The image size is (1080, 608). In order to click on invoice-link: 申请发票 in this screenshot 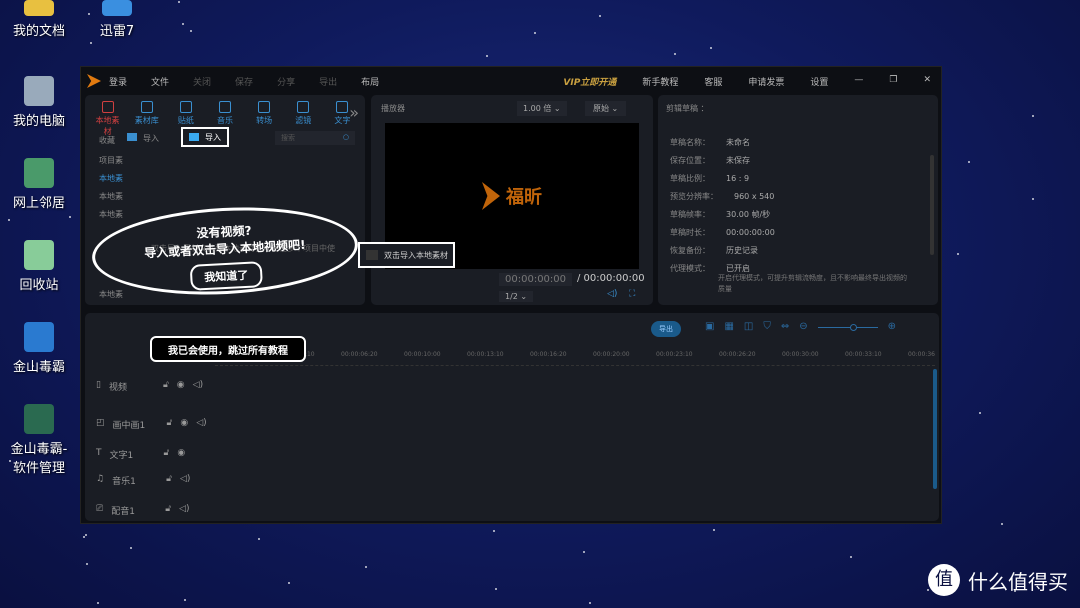, I will do `click(766, 81)`.